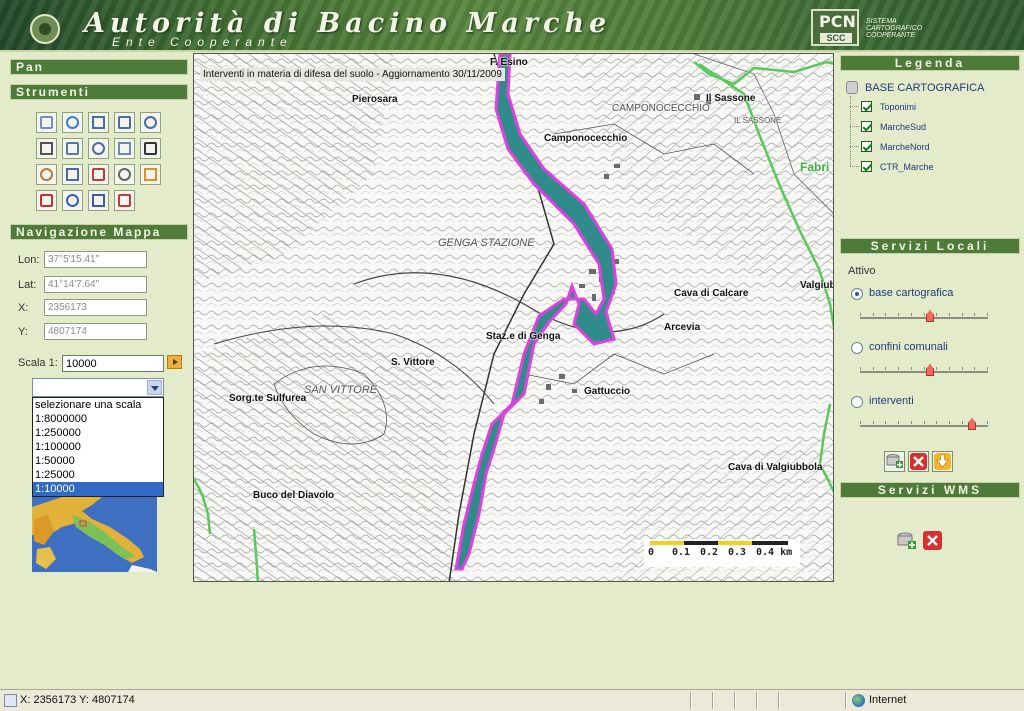 Image resolution: width=1024 pixels, height=711 pixels. Describe the element at coordinates (268, 398) in the screenshot. I see `place-label: Sorg.te Sulfurea` at that location.